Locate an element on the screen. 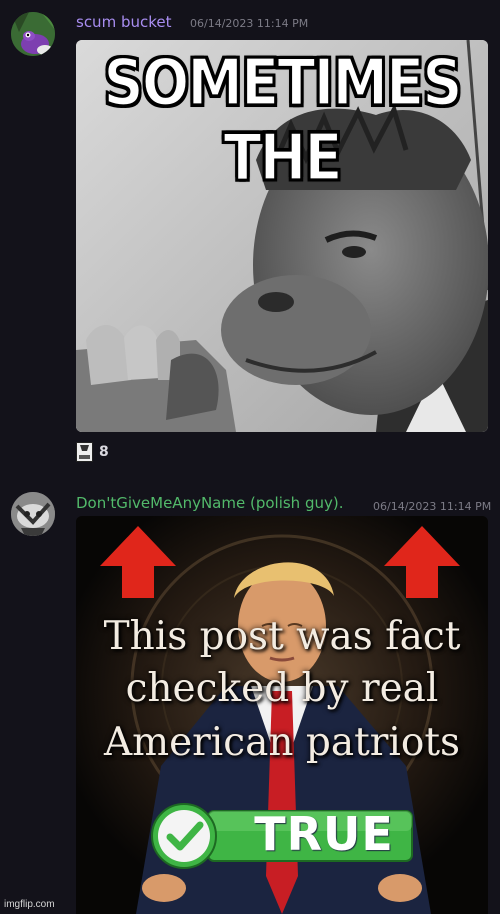 The width and height of the screenshot is (500, 914). user-avatar is located at coordinates (33, 514).